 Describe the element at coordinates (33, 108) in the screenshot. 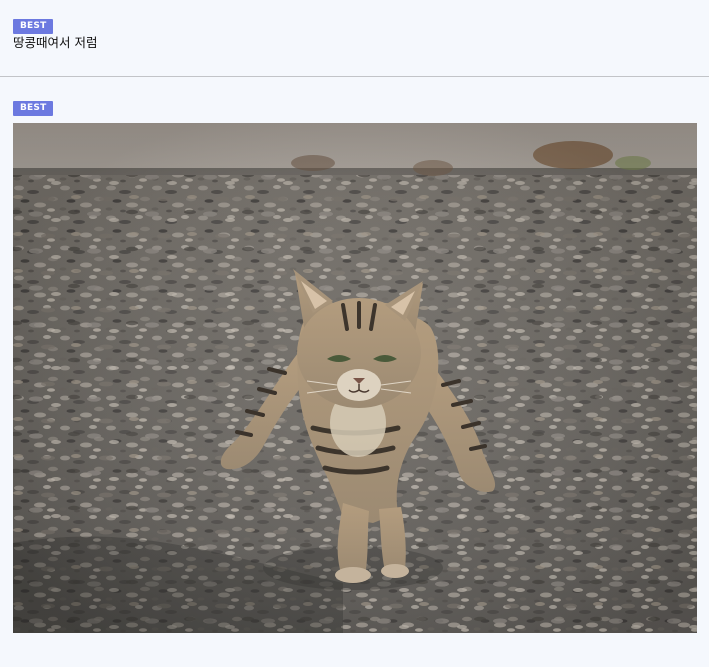

I see `best-badge-body: BEST` at that location.